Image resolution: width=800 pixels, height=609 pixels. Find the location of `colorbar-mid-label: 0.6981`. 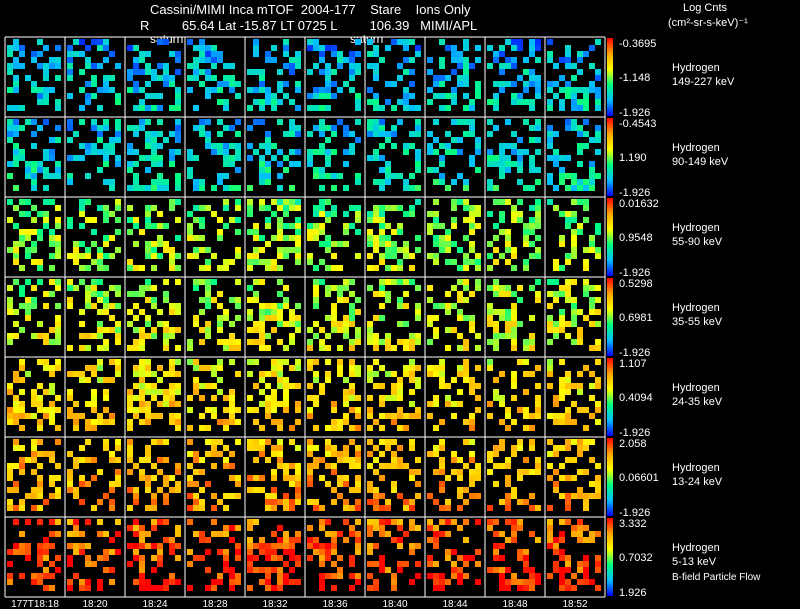

colorbar-mid-label: 0.6981 is located at coordinates (636, 318).